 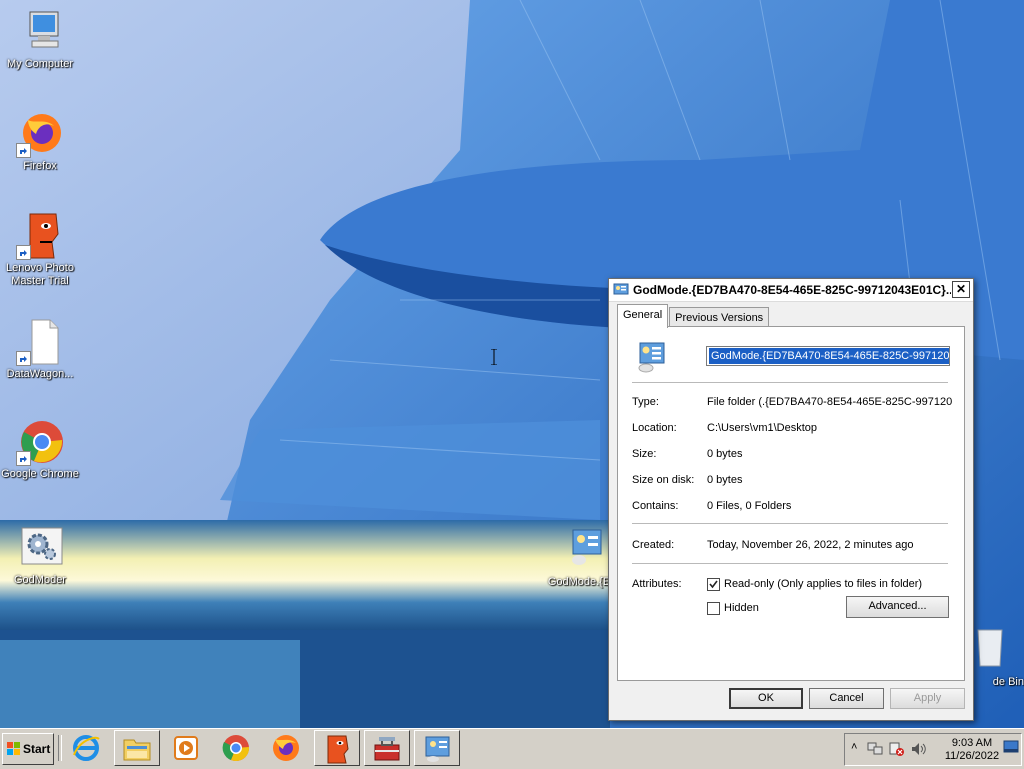 I want to click on size-value: 0 bytes, so click(x=725, y=454).